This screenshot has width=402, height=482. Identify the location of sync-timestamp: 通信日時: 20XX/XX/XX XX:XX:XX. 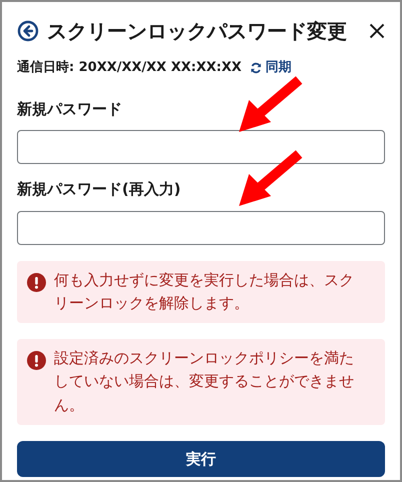
(129, 68).